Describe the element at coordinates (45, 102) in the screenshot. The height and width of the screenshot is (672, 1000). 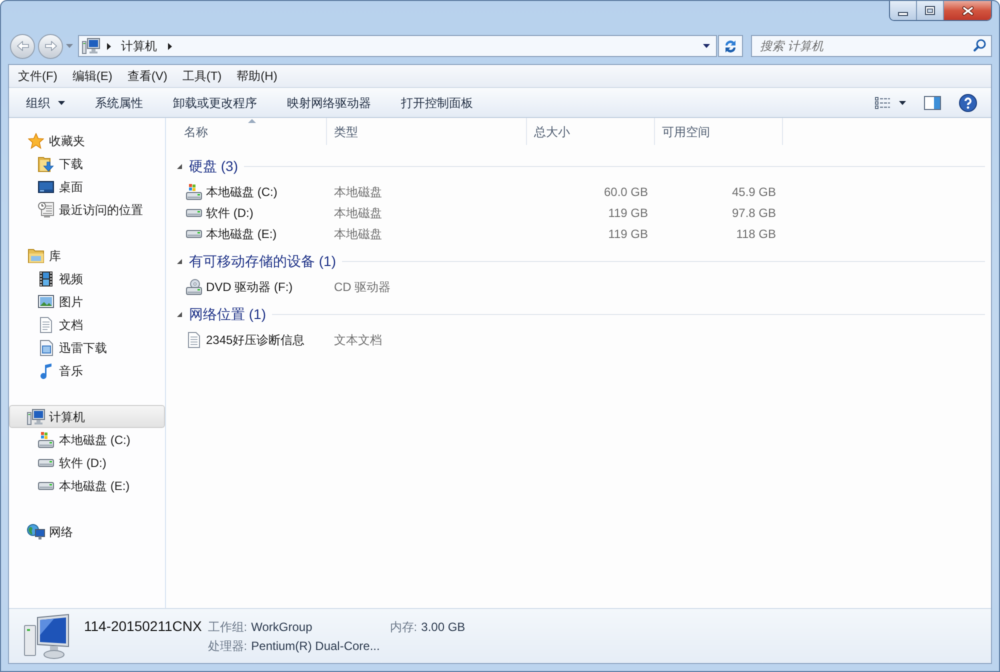
I see `organize-menu-button: 组织` at that location.